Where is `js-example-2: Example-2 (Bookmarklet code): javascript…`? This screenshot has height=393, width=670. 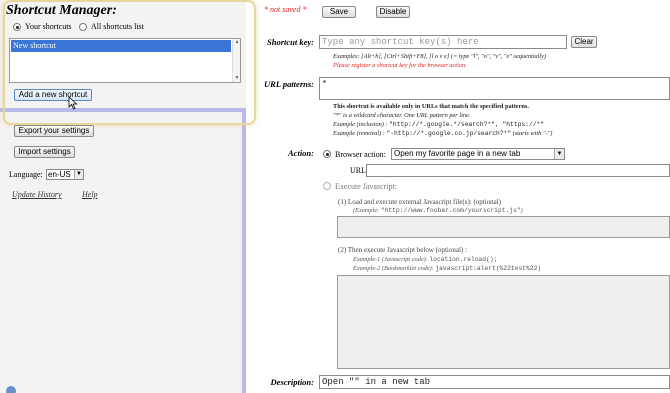 js-example-2: Example-2 (Bookmarklet code): javascript… is located at coordinates (447, 268).